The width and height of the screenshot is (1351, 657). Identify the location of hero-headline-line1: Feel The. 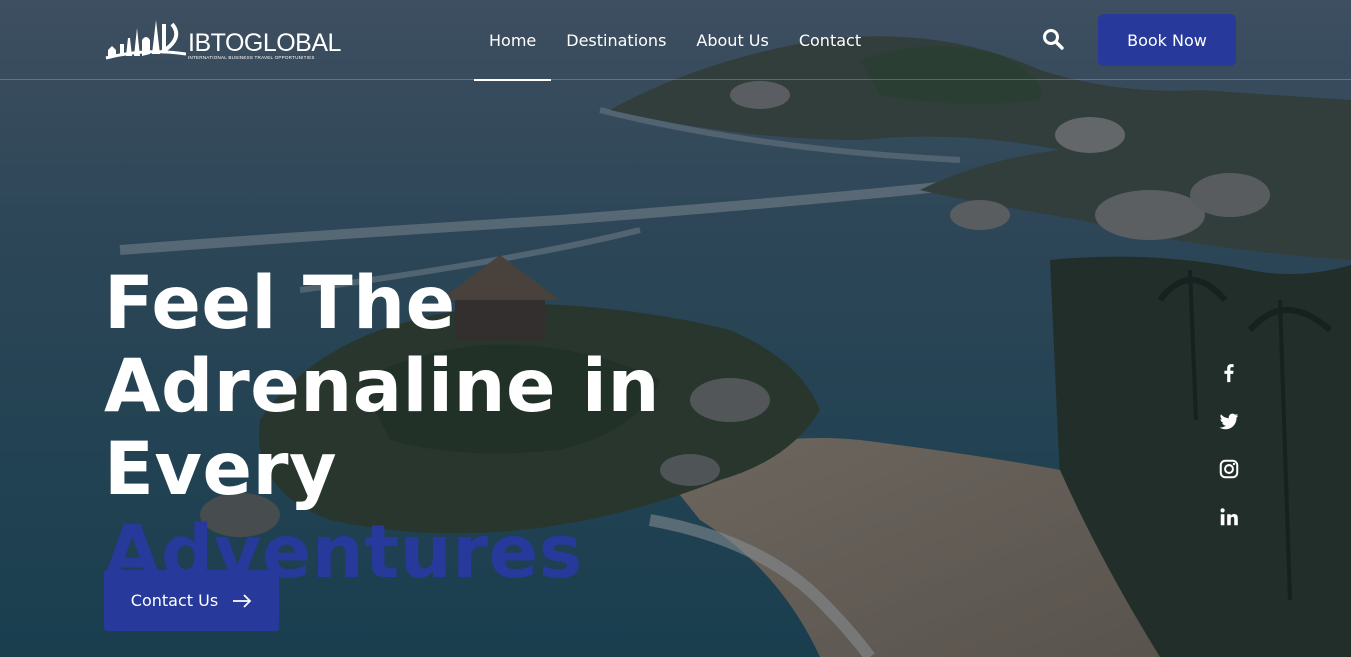
(280, 303).